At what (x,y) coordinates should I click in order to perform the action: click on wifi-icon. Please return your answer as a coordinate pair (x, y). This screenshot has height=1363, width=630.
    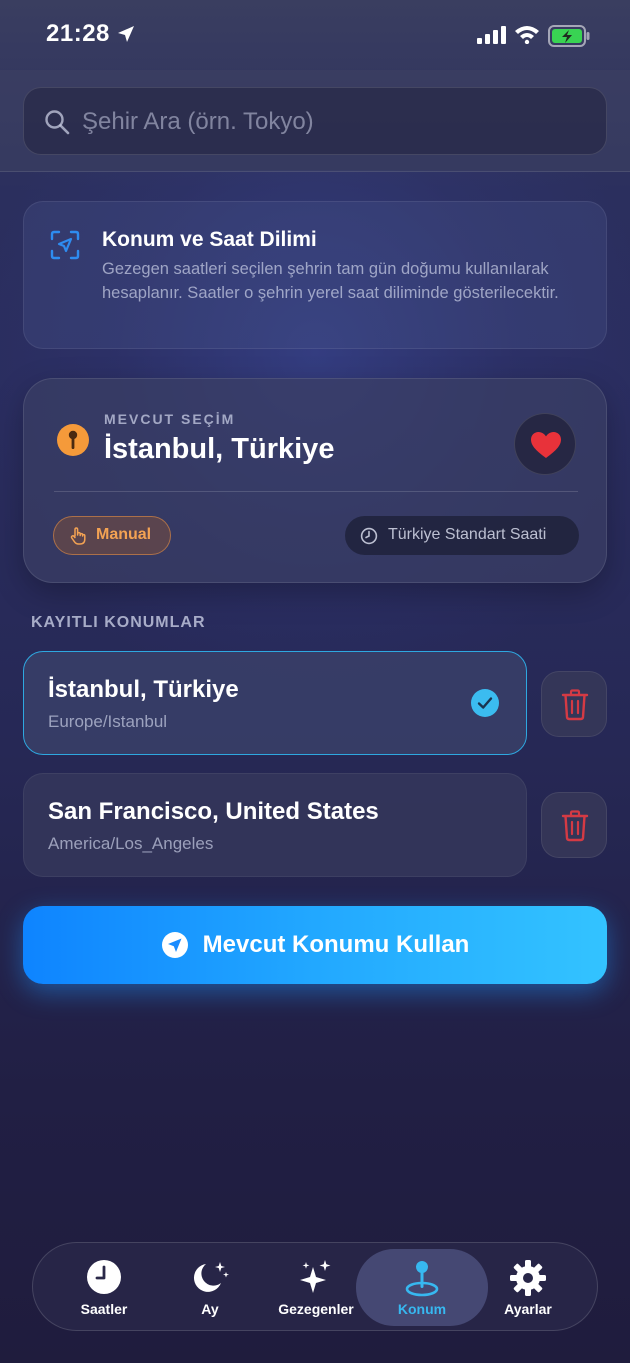
    Looking at the image, I should click on (527, 35).